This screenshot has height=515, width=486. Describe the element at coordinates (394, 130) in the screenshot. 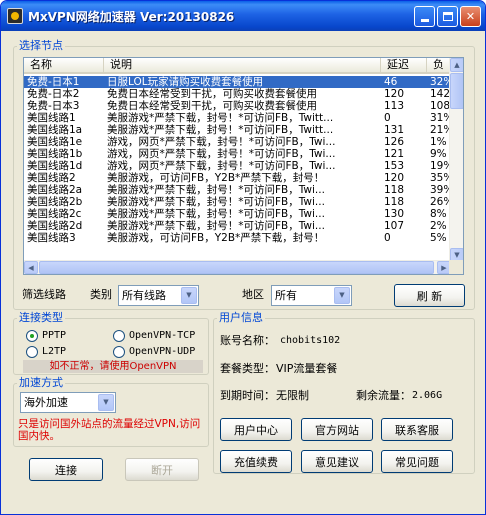

I see `row-cell-latency: 131` at that location.